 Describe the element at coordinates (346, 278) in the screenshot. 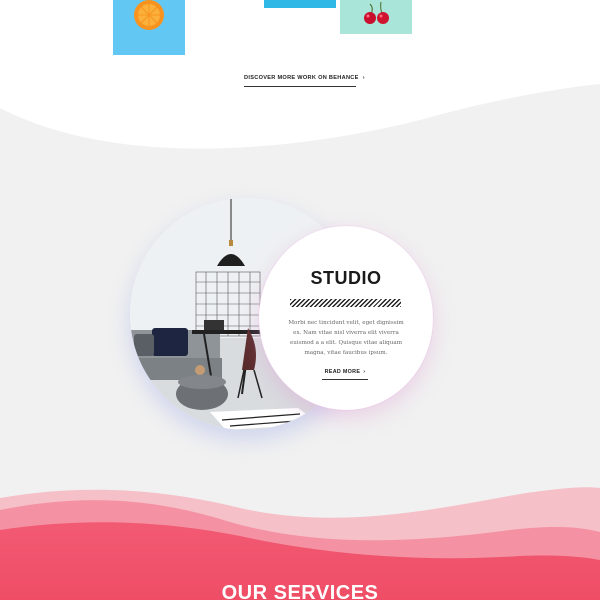

I see `studio-title: STUDIO` at that location.